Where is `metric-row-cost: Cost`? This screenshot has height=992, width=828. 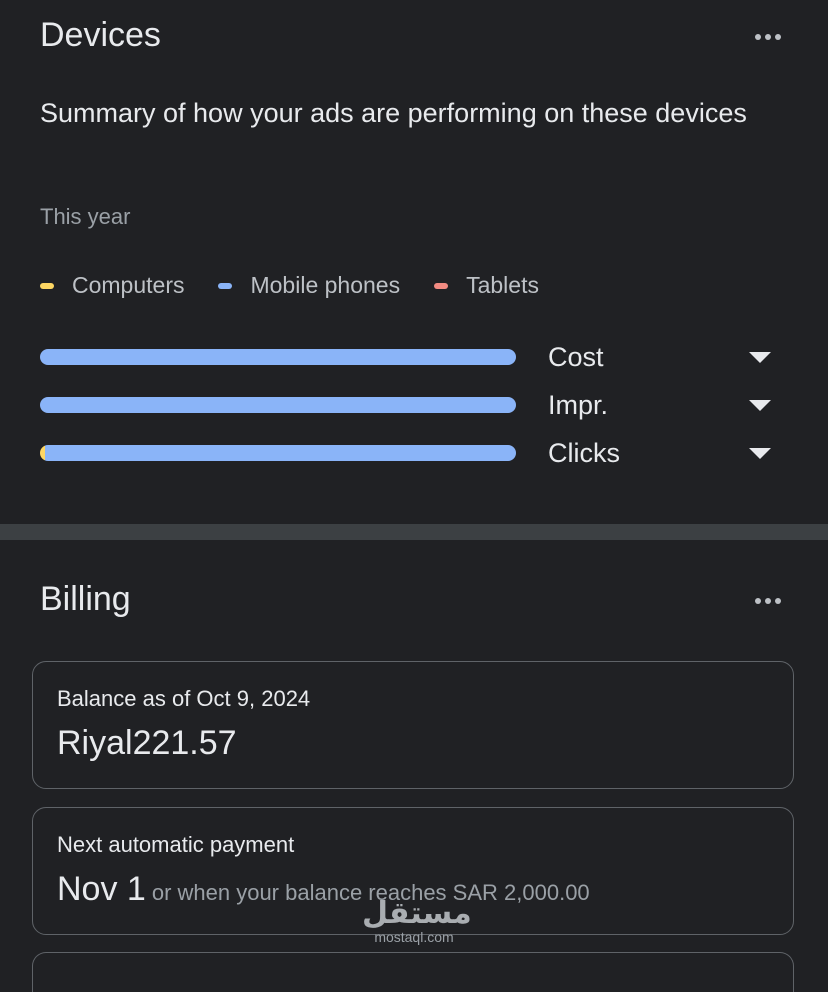 metric-row-cost: Cost is located at coordinates (410, 357).